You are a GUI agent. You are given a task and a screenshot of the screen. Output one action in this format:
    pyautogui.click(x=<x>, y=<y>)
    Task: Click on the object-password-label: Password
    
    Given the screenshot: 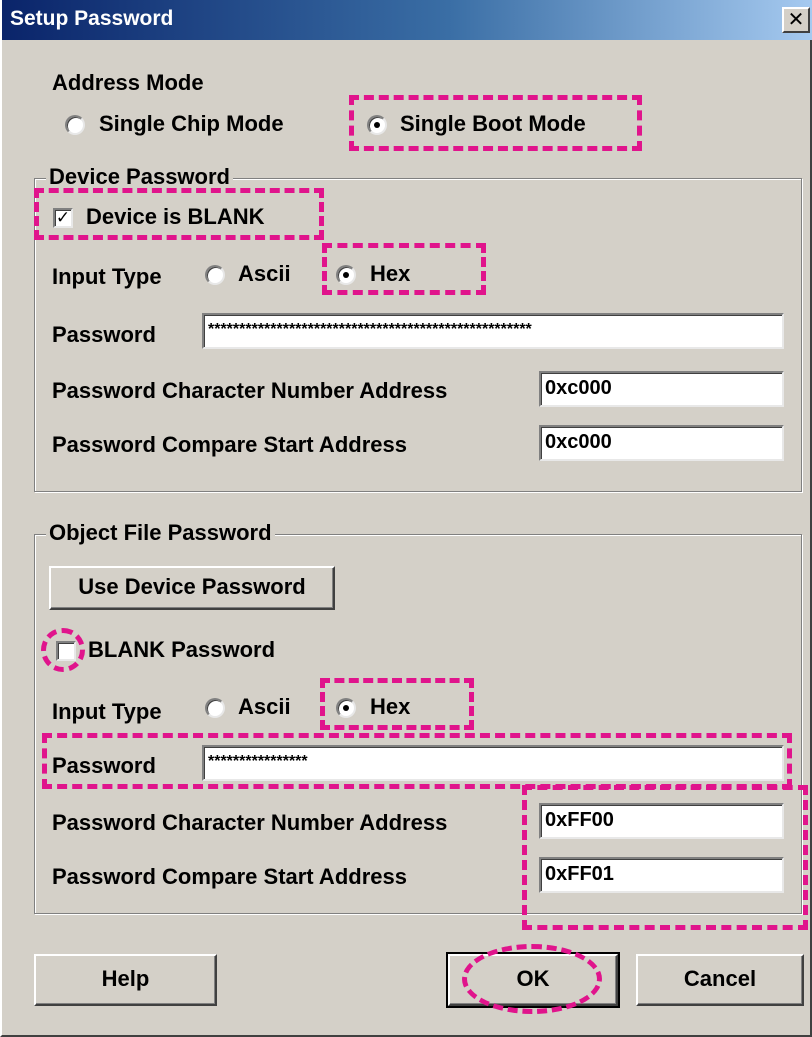 What is the action you would take?
    pyautogui.click(x=104, y=765)
    